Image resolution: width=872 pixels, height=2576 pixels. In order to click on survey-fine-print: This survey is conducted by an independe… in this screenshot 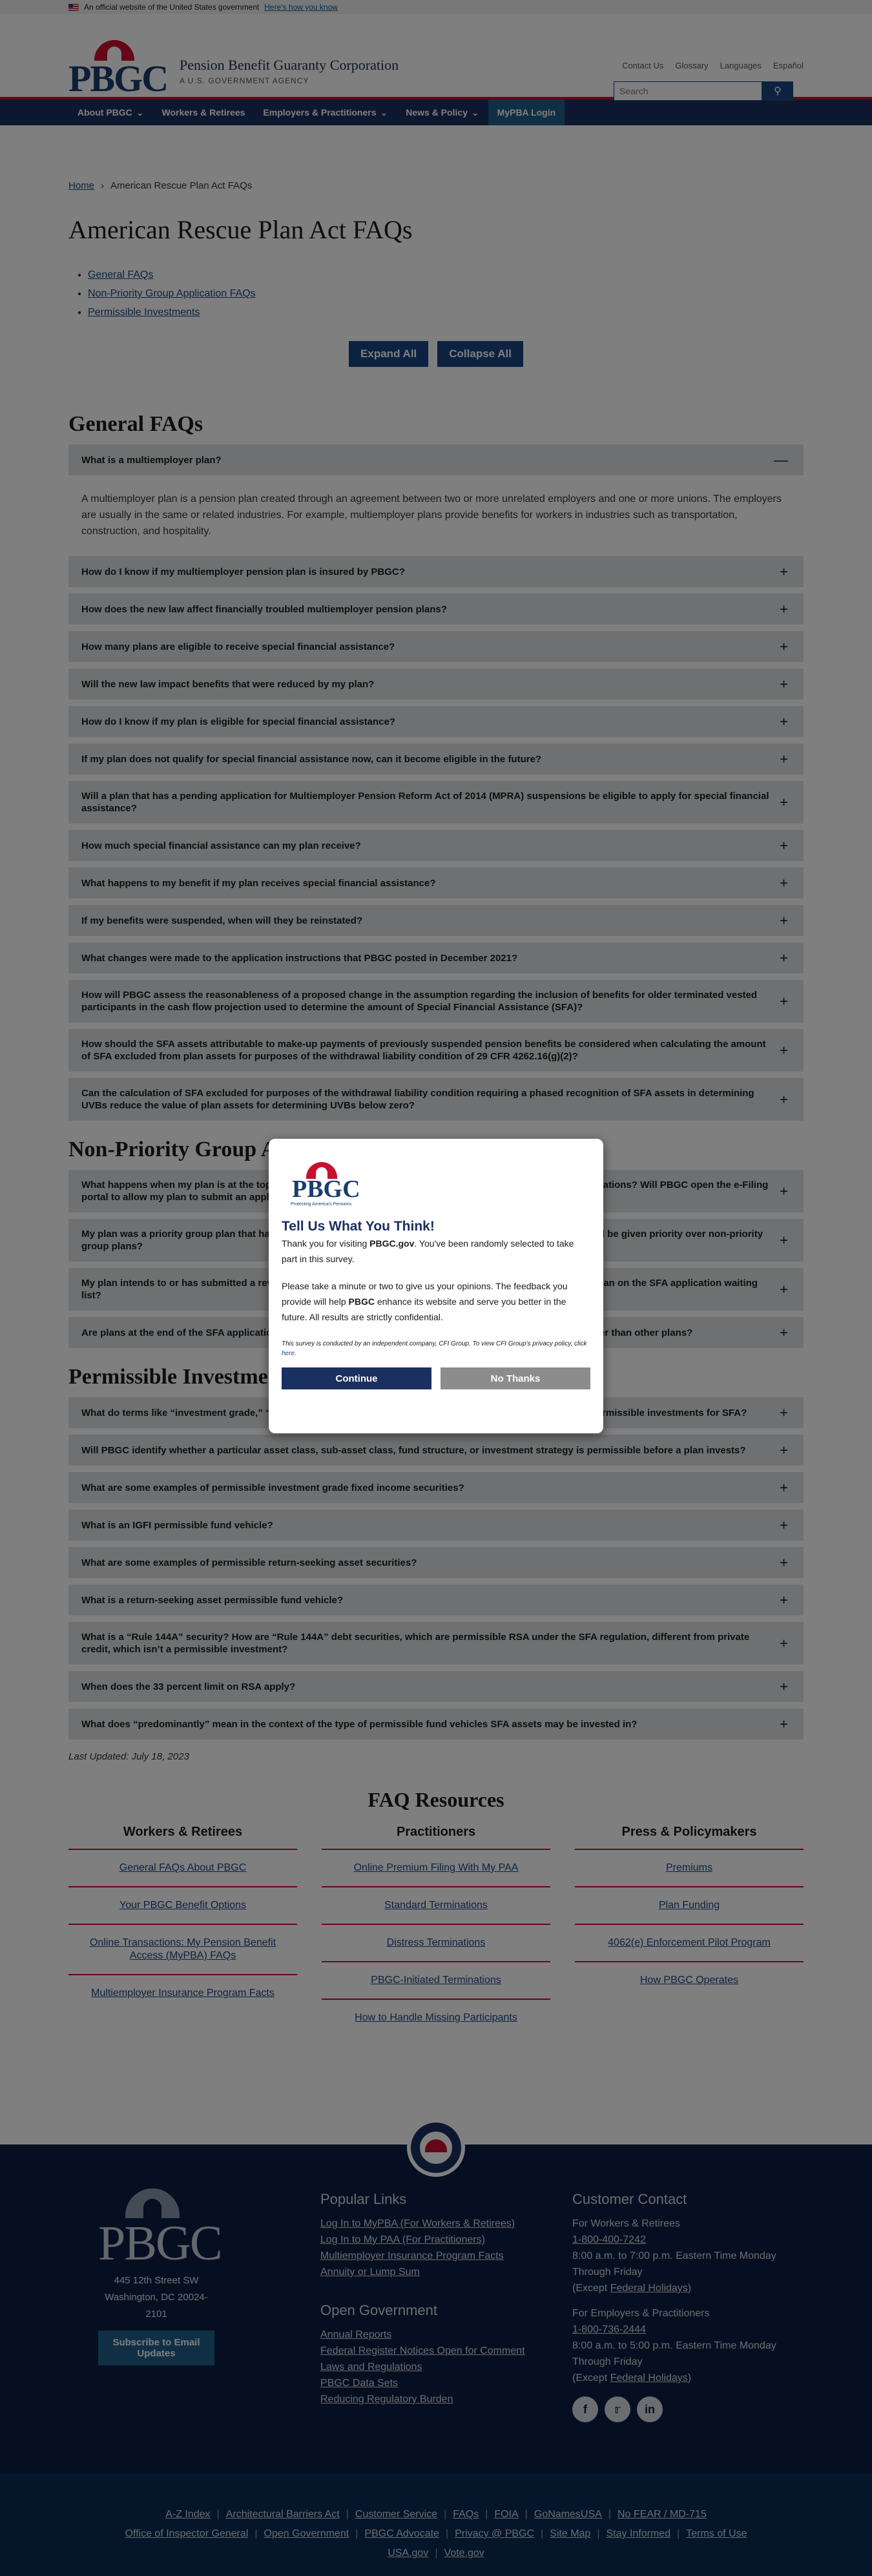, I will do `click(434, 1348)`.